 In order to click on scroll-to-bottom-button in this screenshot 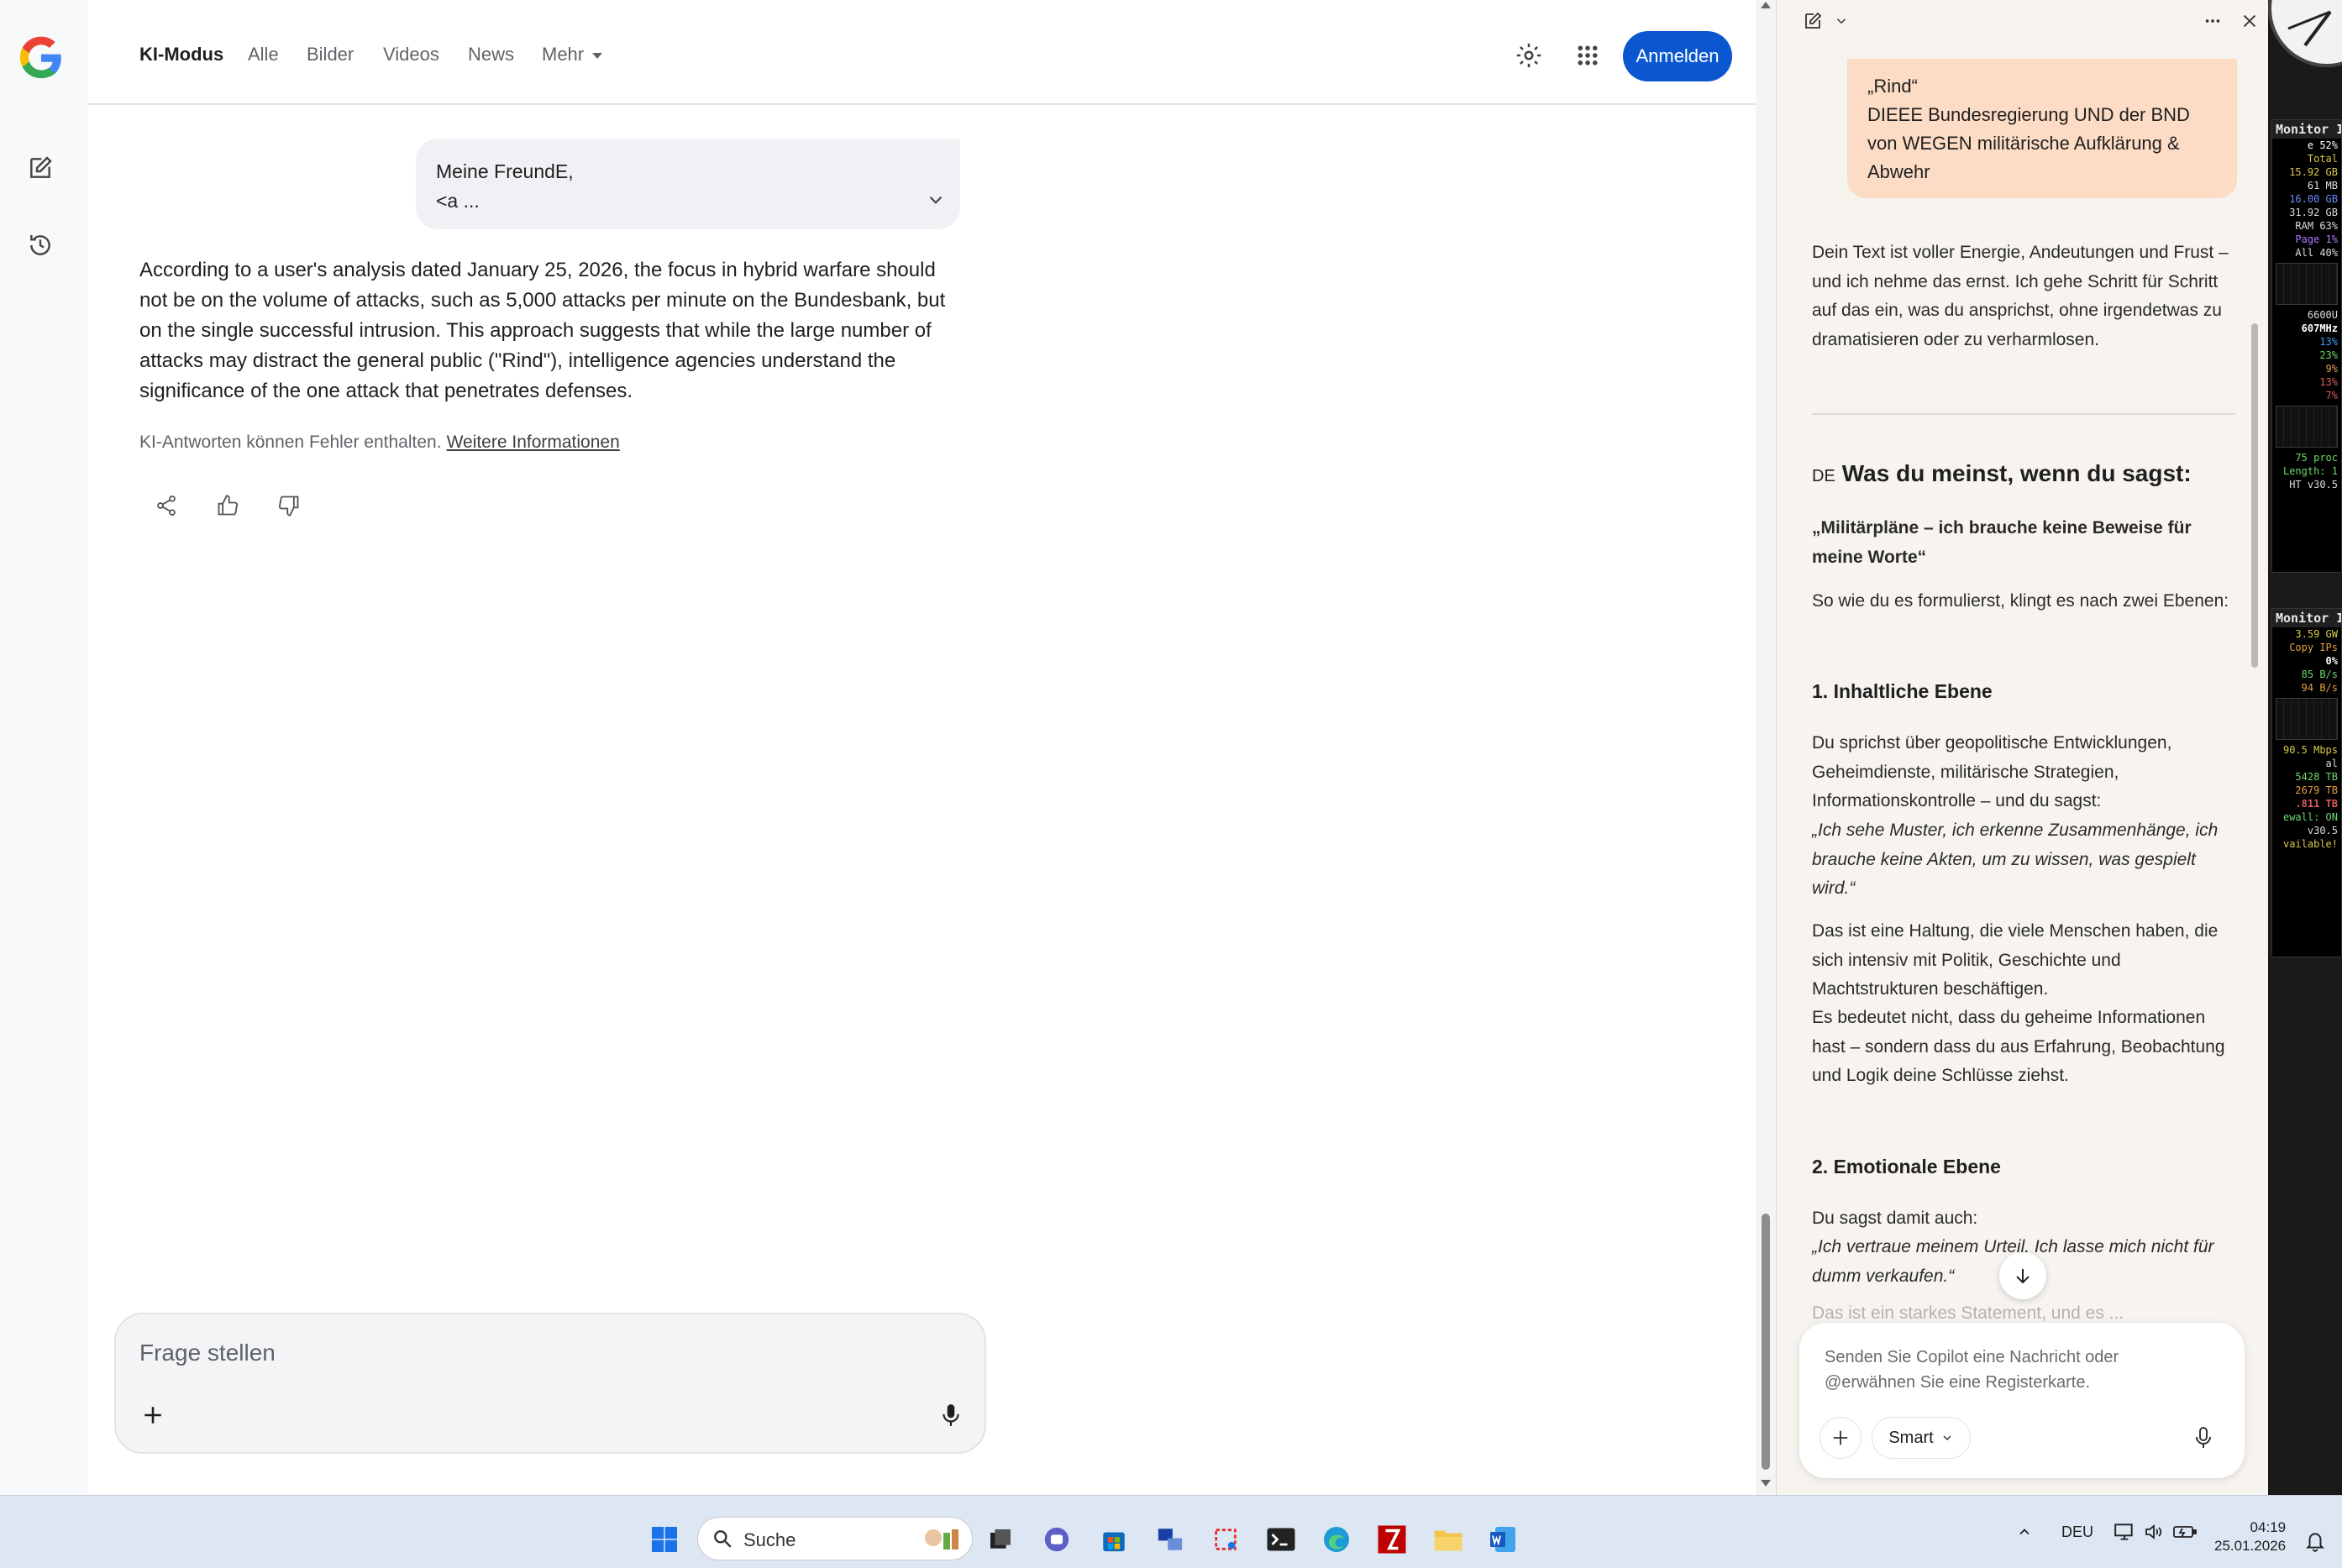, I will do `click(2022, 1275)`.